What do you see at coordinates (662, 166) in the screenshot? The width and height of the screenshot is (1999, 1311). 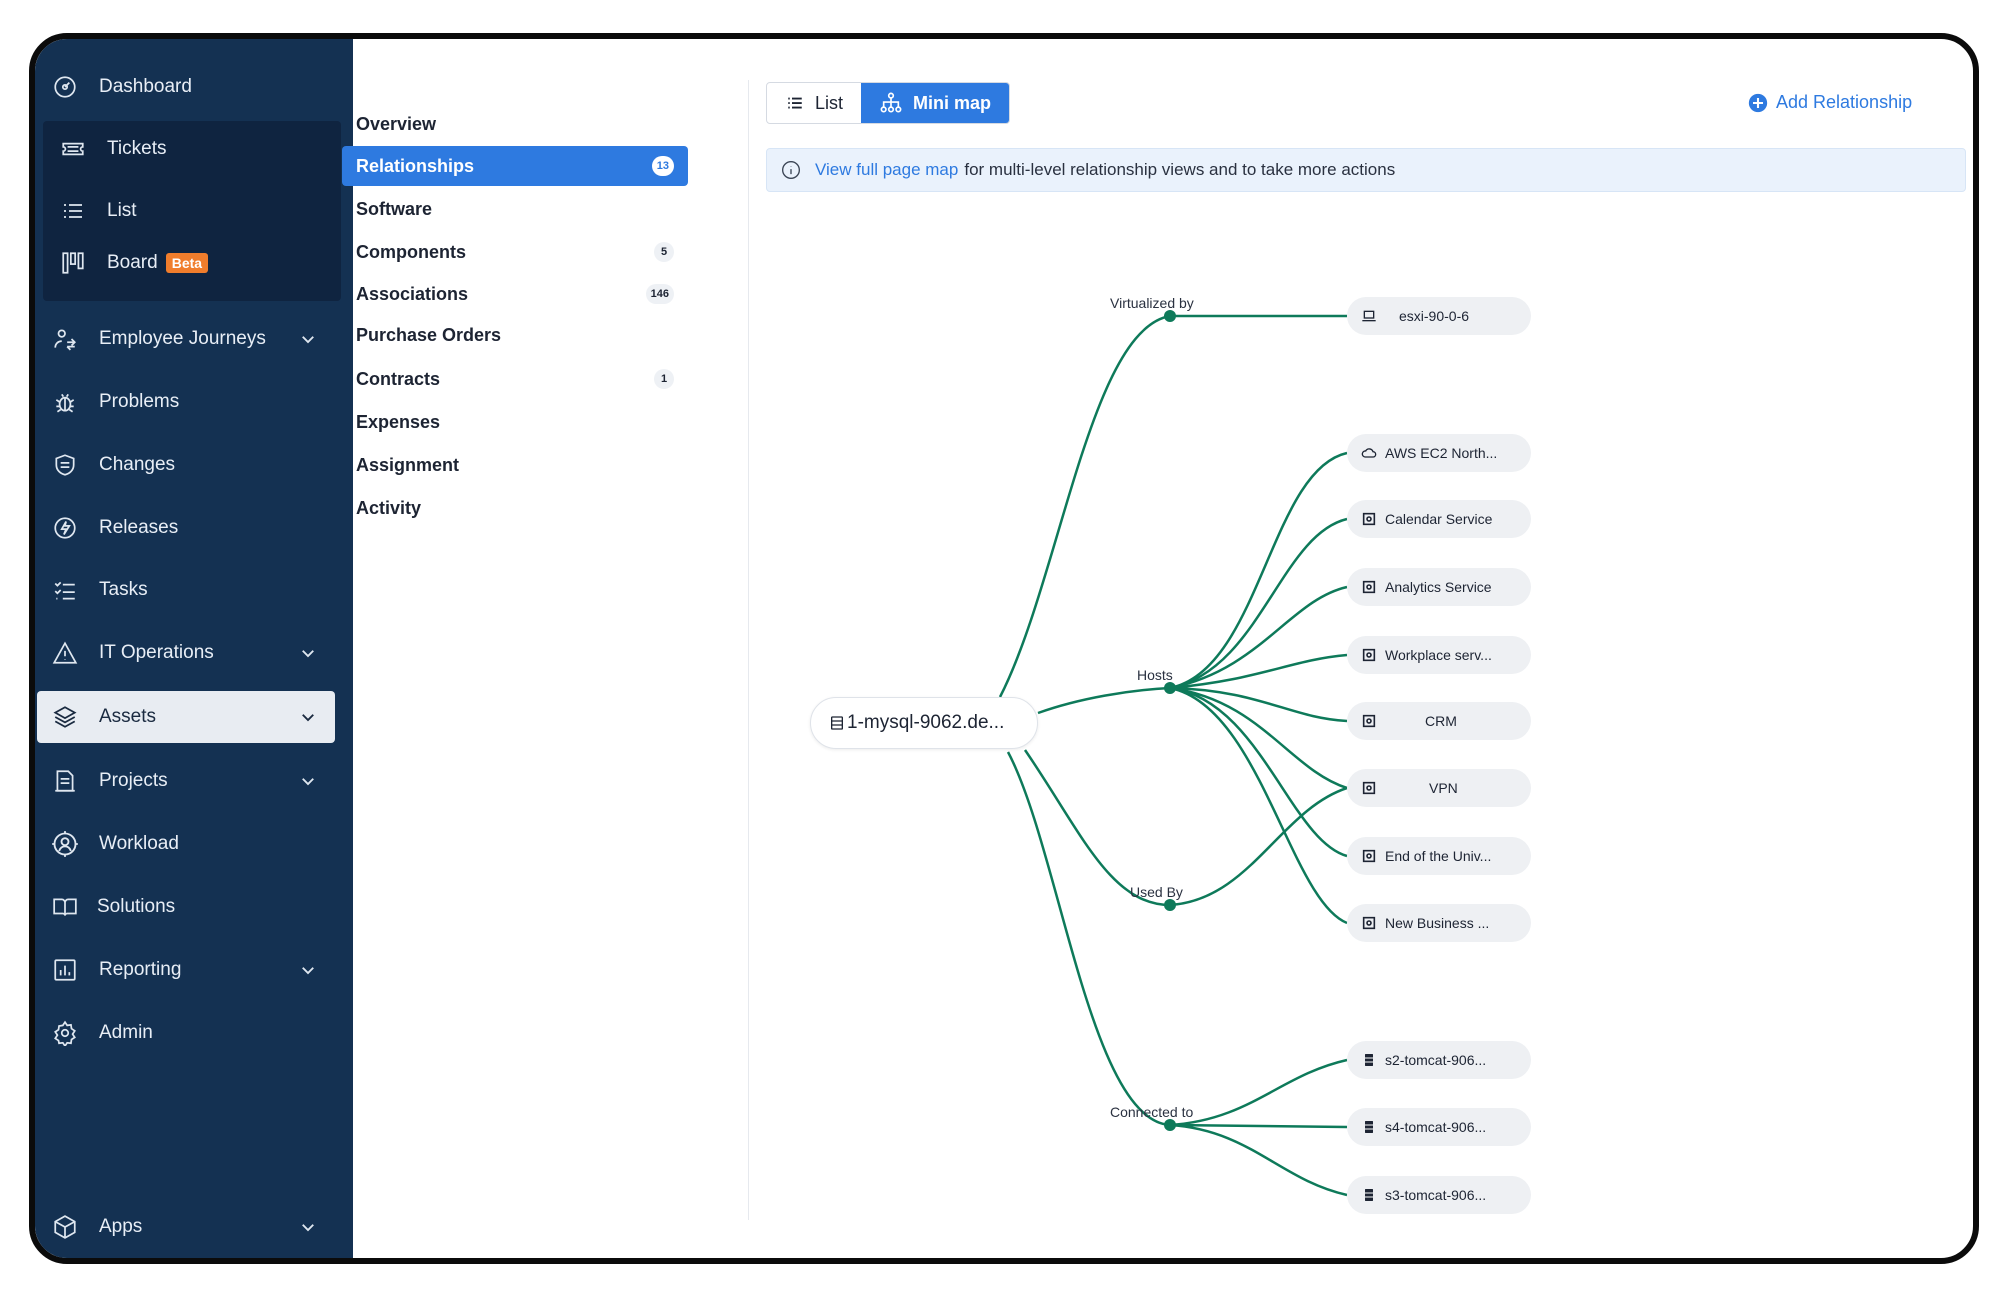 I see `count-badge: 13` at bounding box center [662, 166].